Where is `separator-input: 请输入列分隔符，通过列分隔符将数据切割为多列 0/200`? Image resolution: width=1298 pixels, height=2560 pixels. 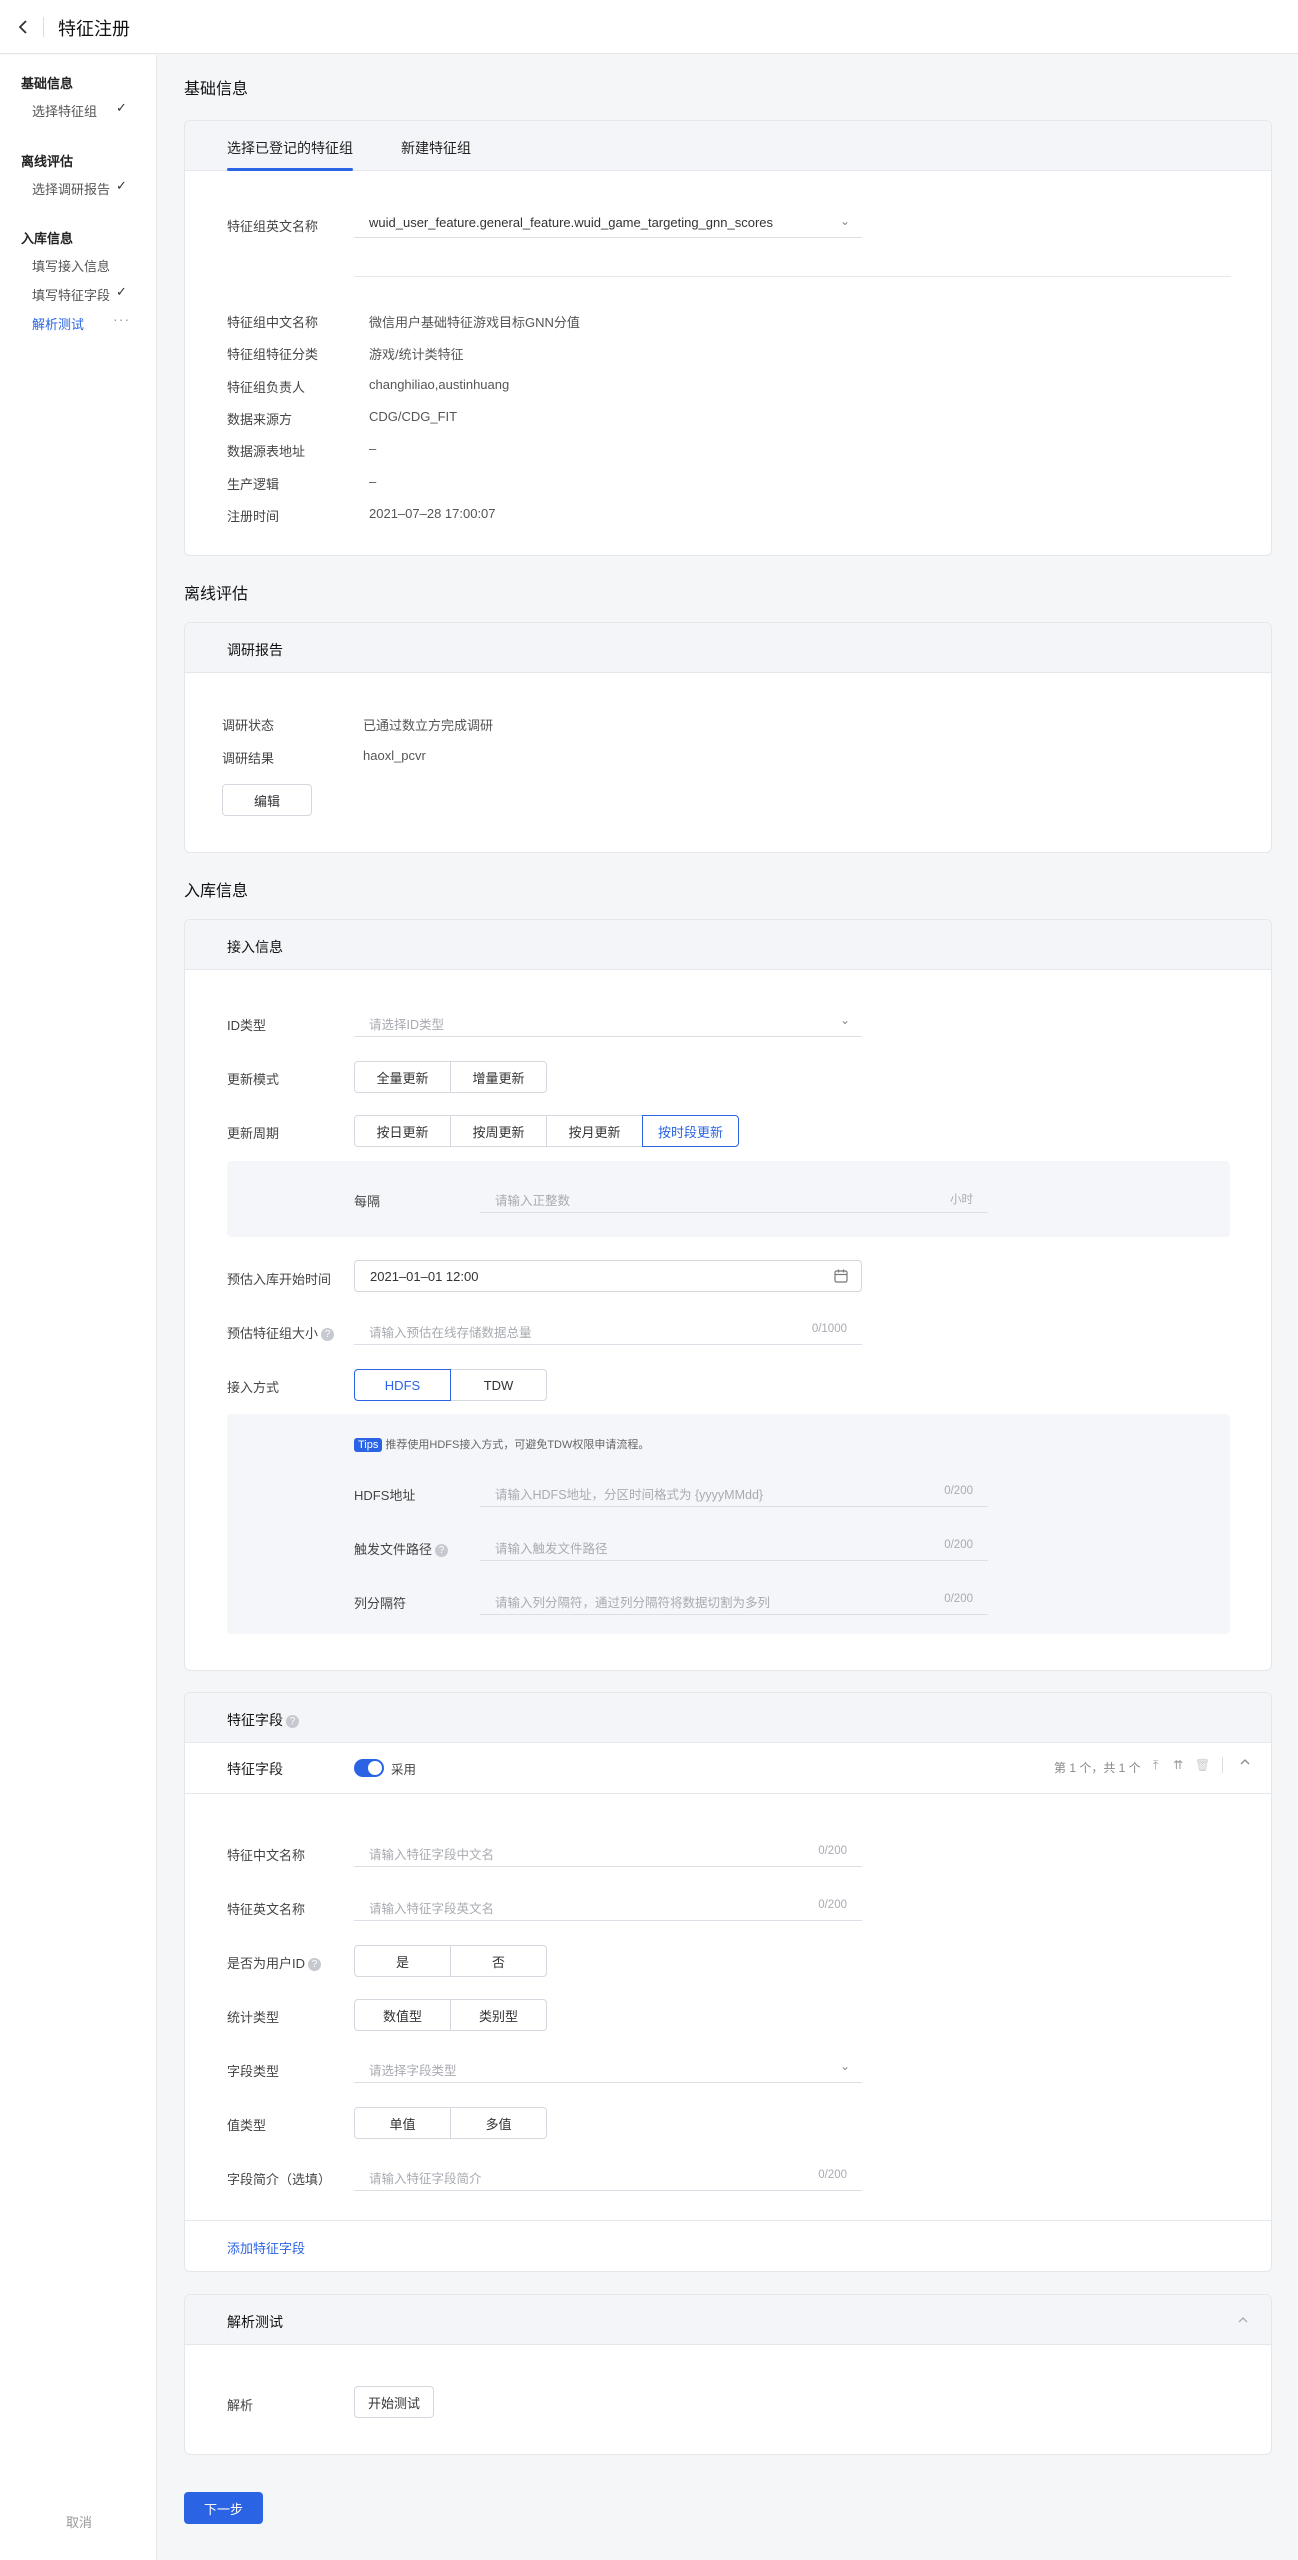
separator-input: 请输入列分隔符，通过列分隔符将数据切割为多列 0/200 is located at coordinates (734, 1600).